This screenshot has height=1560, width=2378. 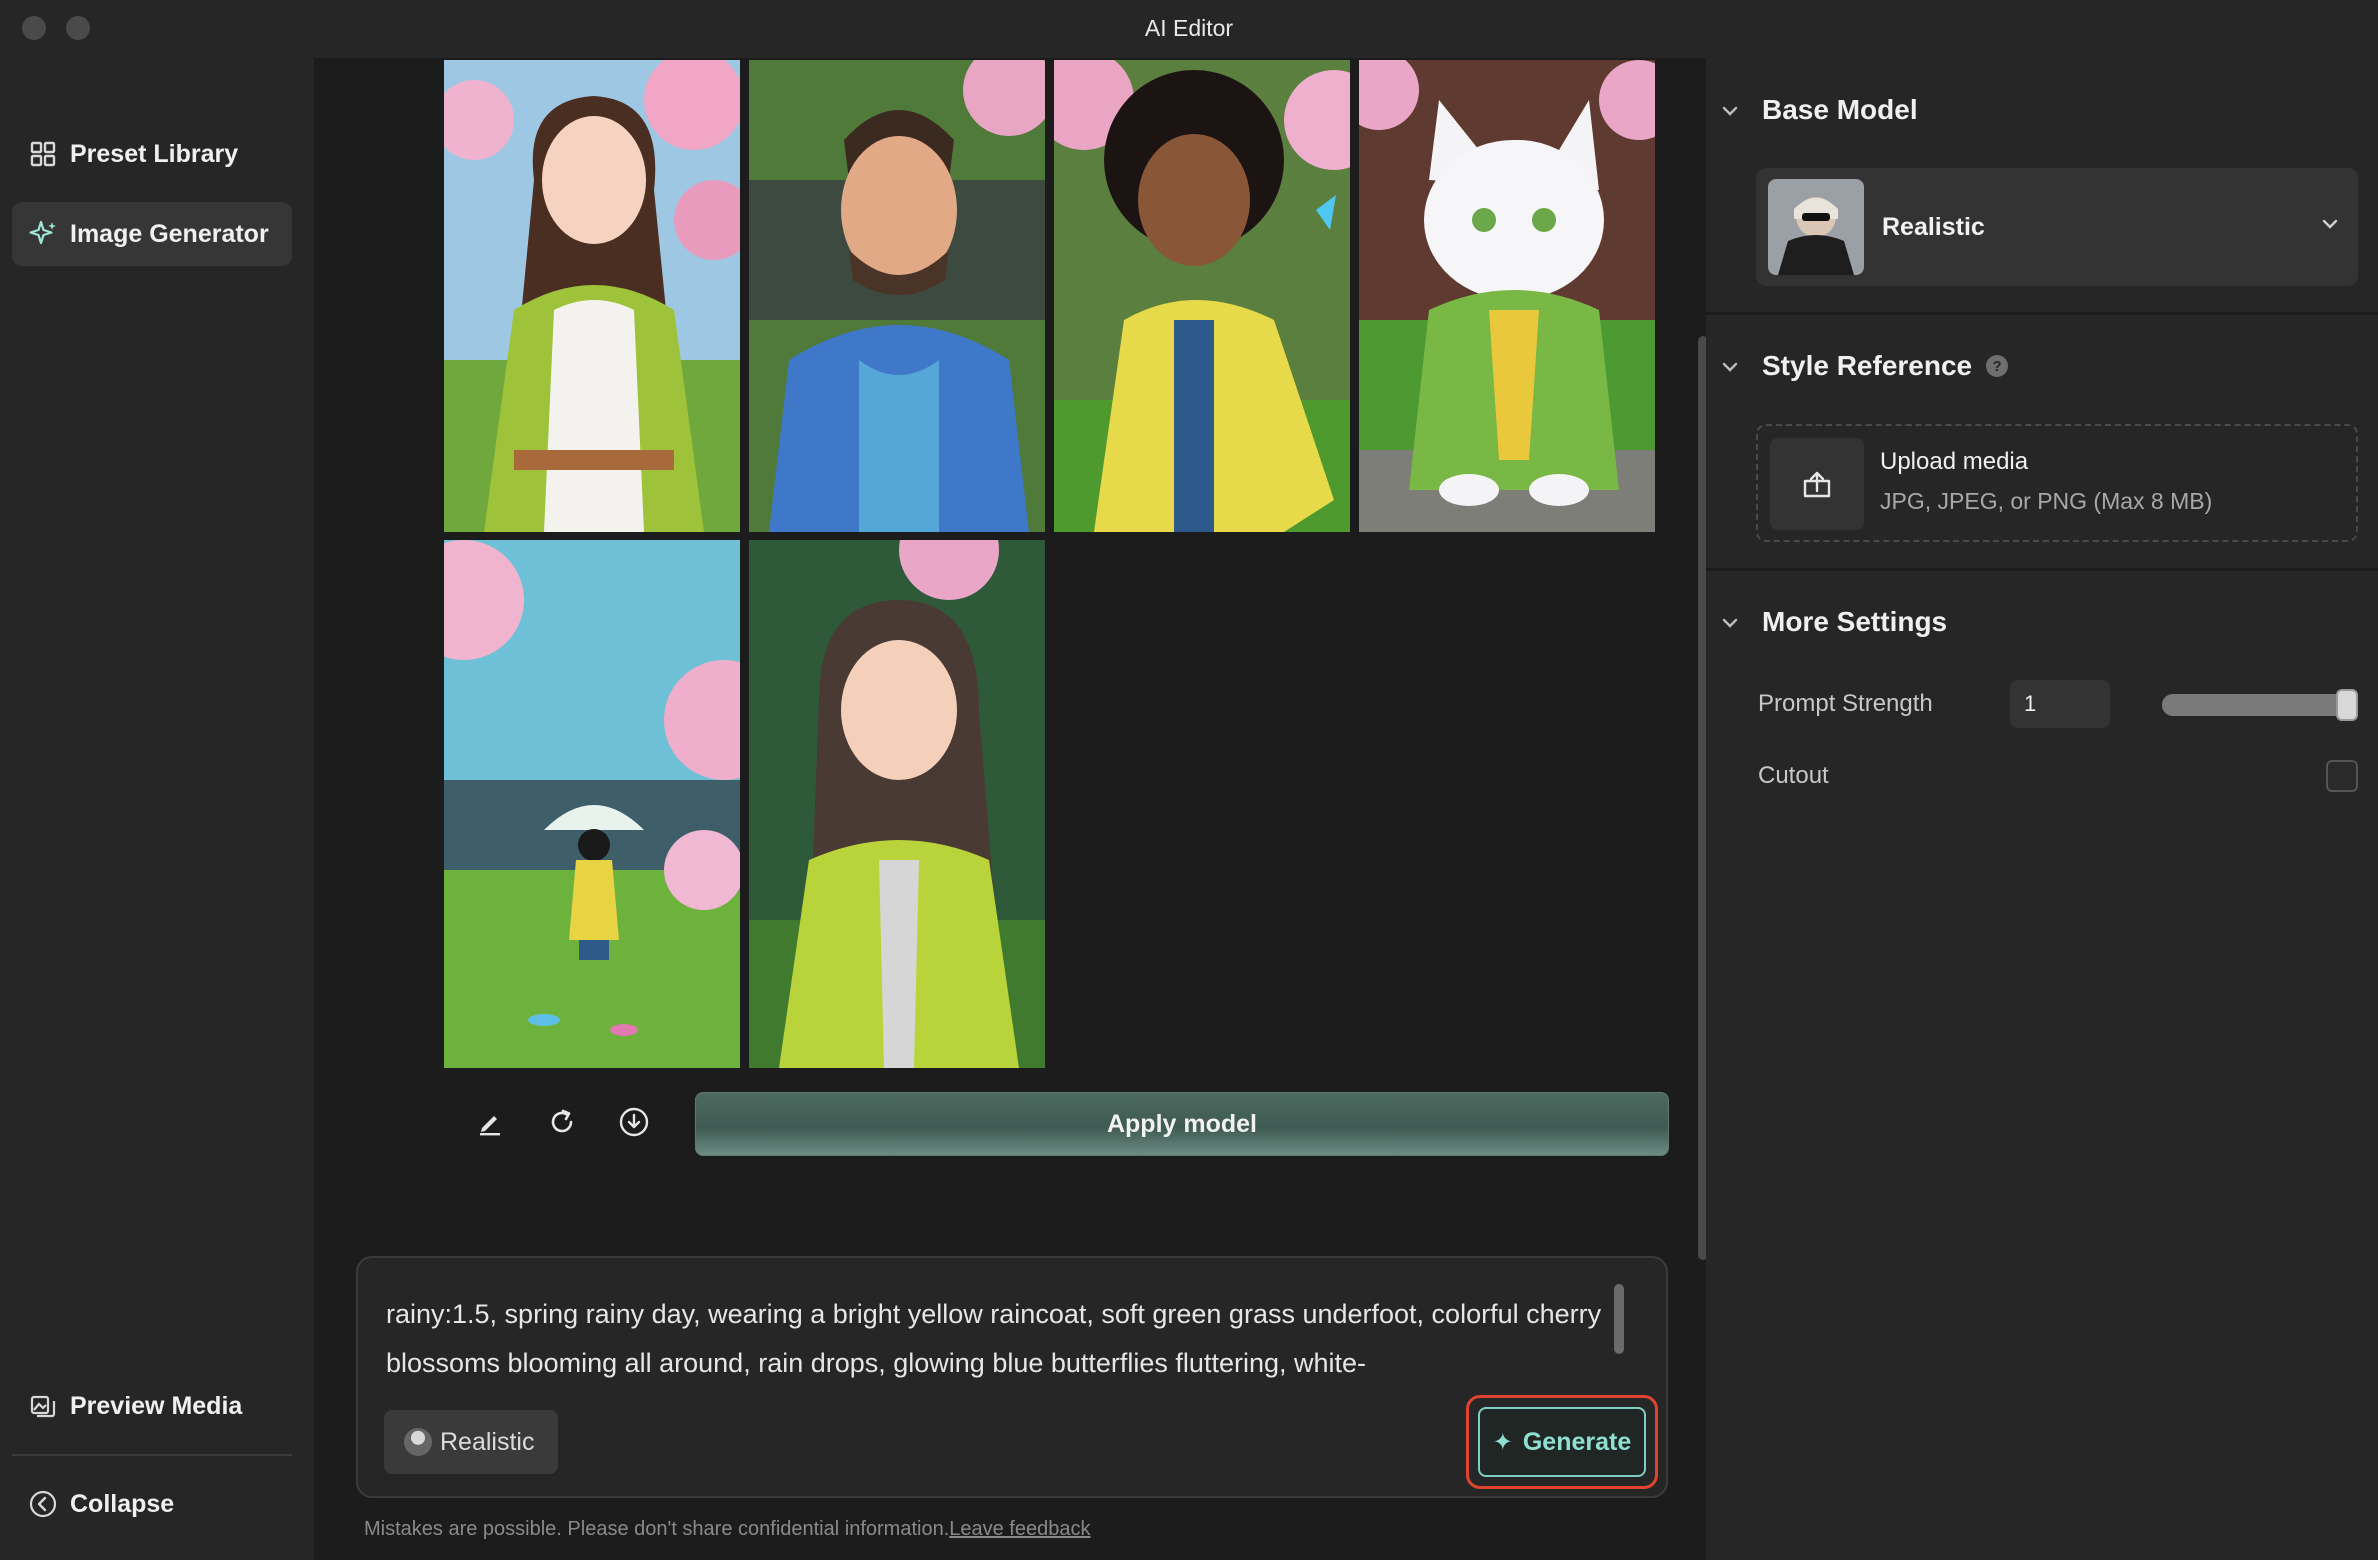 I want to click on section-title: Base Model, so click(x=1840, y=109).